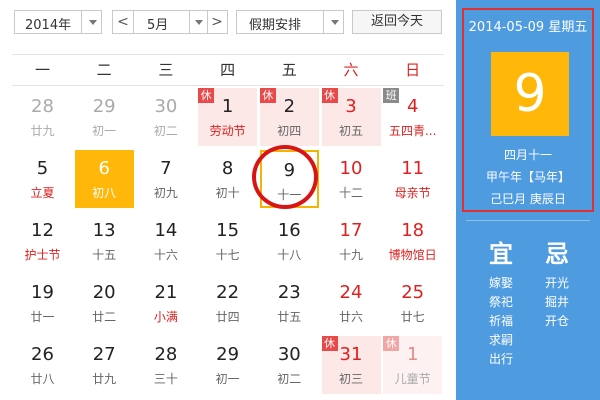 This screenshot has height=400, width=600. What do you see at coordinates (351, 179) in the screenshot?
I see `day-cell: 10 十二` at bounding box center [351, 179].